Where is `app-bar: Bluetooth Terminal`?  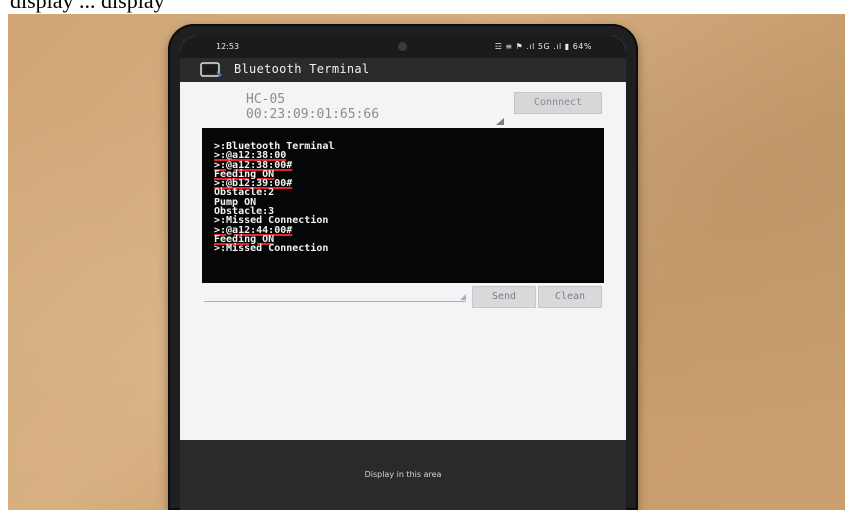 app-bar: Bluetooth Terminal is located at coordinates (403, 70).